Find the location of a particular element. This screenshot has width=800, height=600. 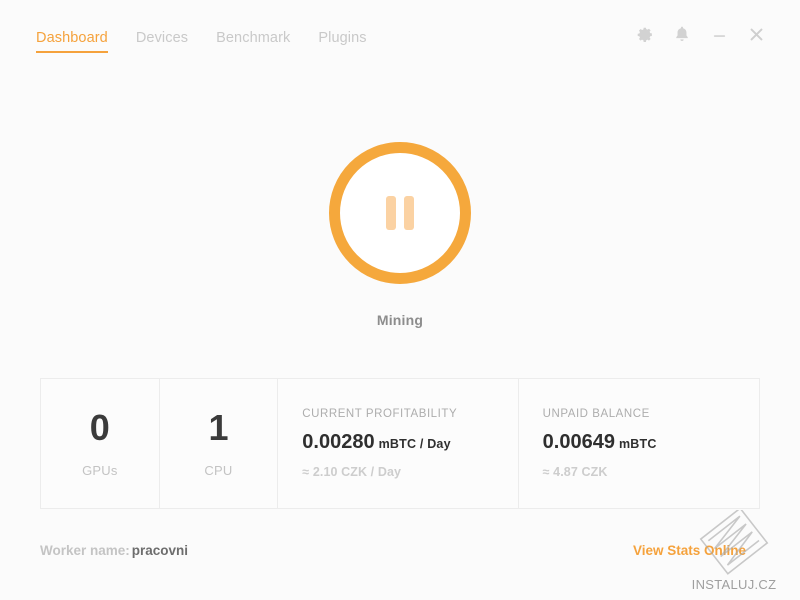

stat-gpus: 0 GPUs is located at coordinates (100, 443).